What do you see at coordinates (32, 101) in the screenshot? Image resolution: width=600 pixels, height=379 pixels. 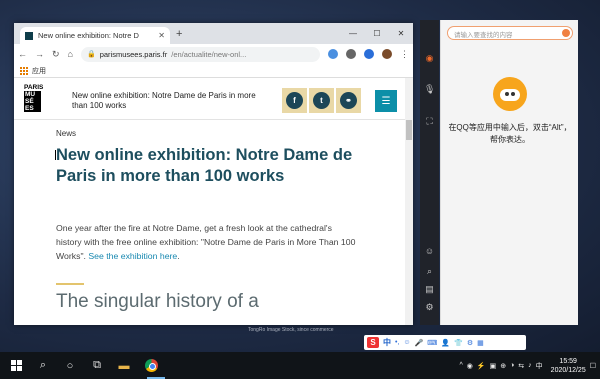 I see `logo-text: SÉ` at bounding box center [32, 101].